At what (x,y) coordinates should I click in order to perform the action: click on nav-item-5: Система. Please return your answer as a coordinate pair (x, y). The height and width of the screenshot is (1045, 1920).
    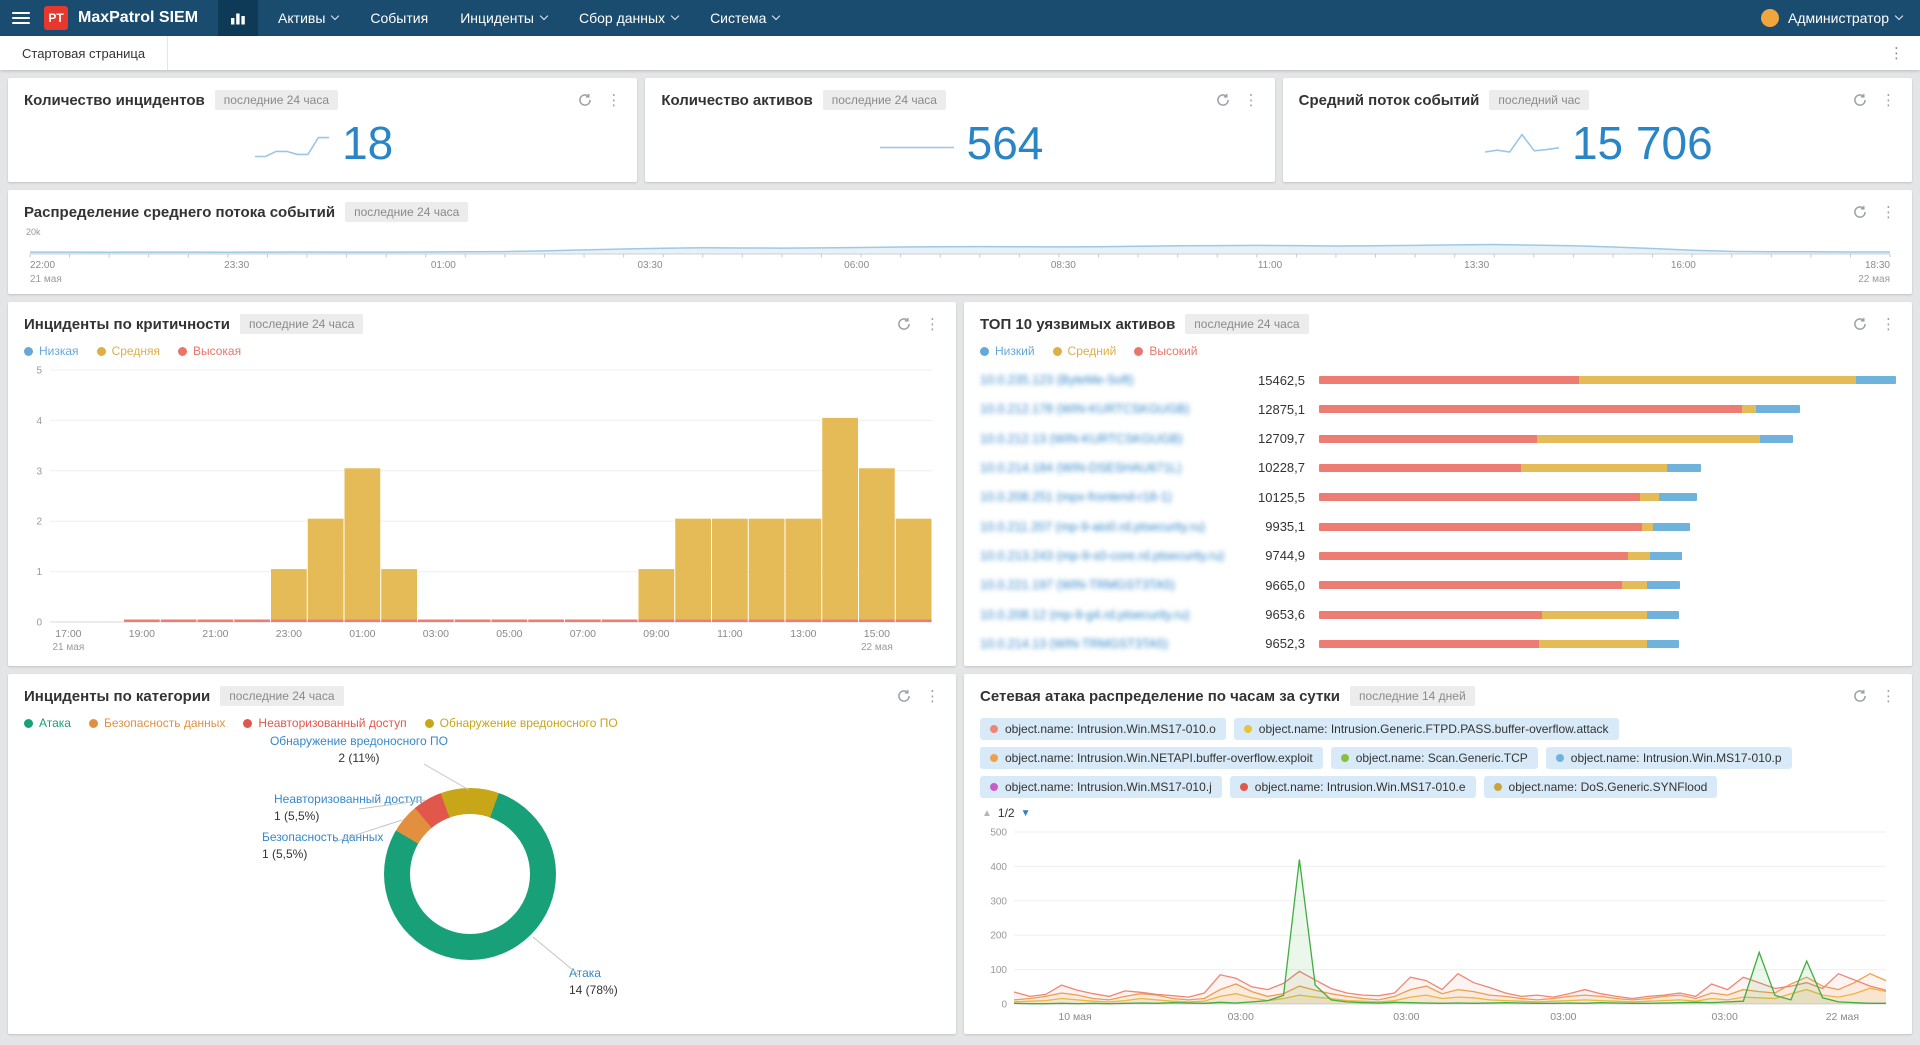
    Looking at the image, I should click on (744, 18).